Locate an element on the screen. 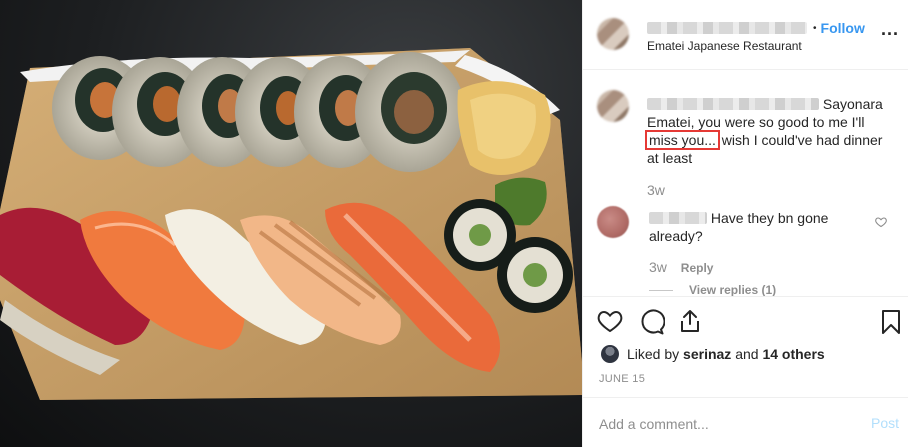  bookmark-icon is located at coordinates (891, 322).